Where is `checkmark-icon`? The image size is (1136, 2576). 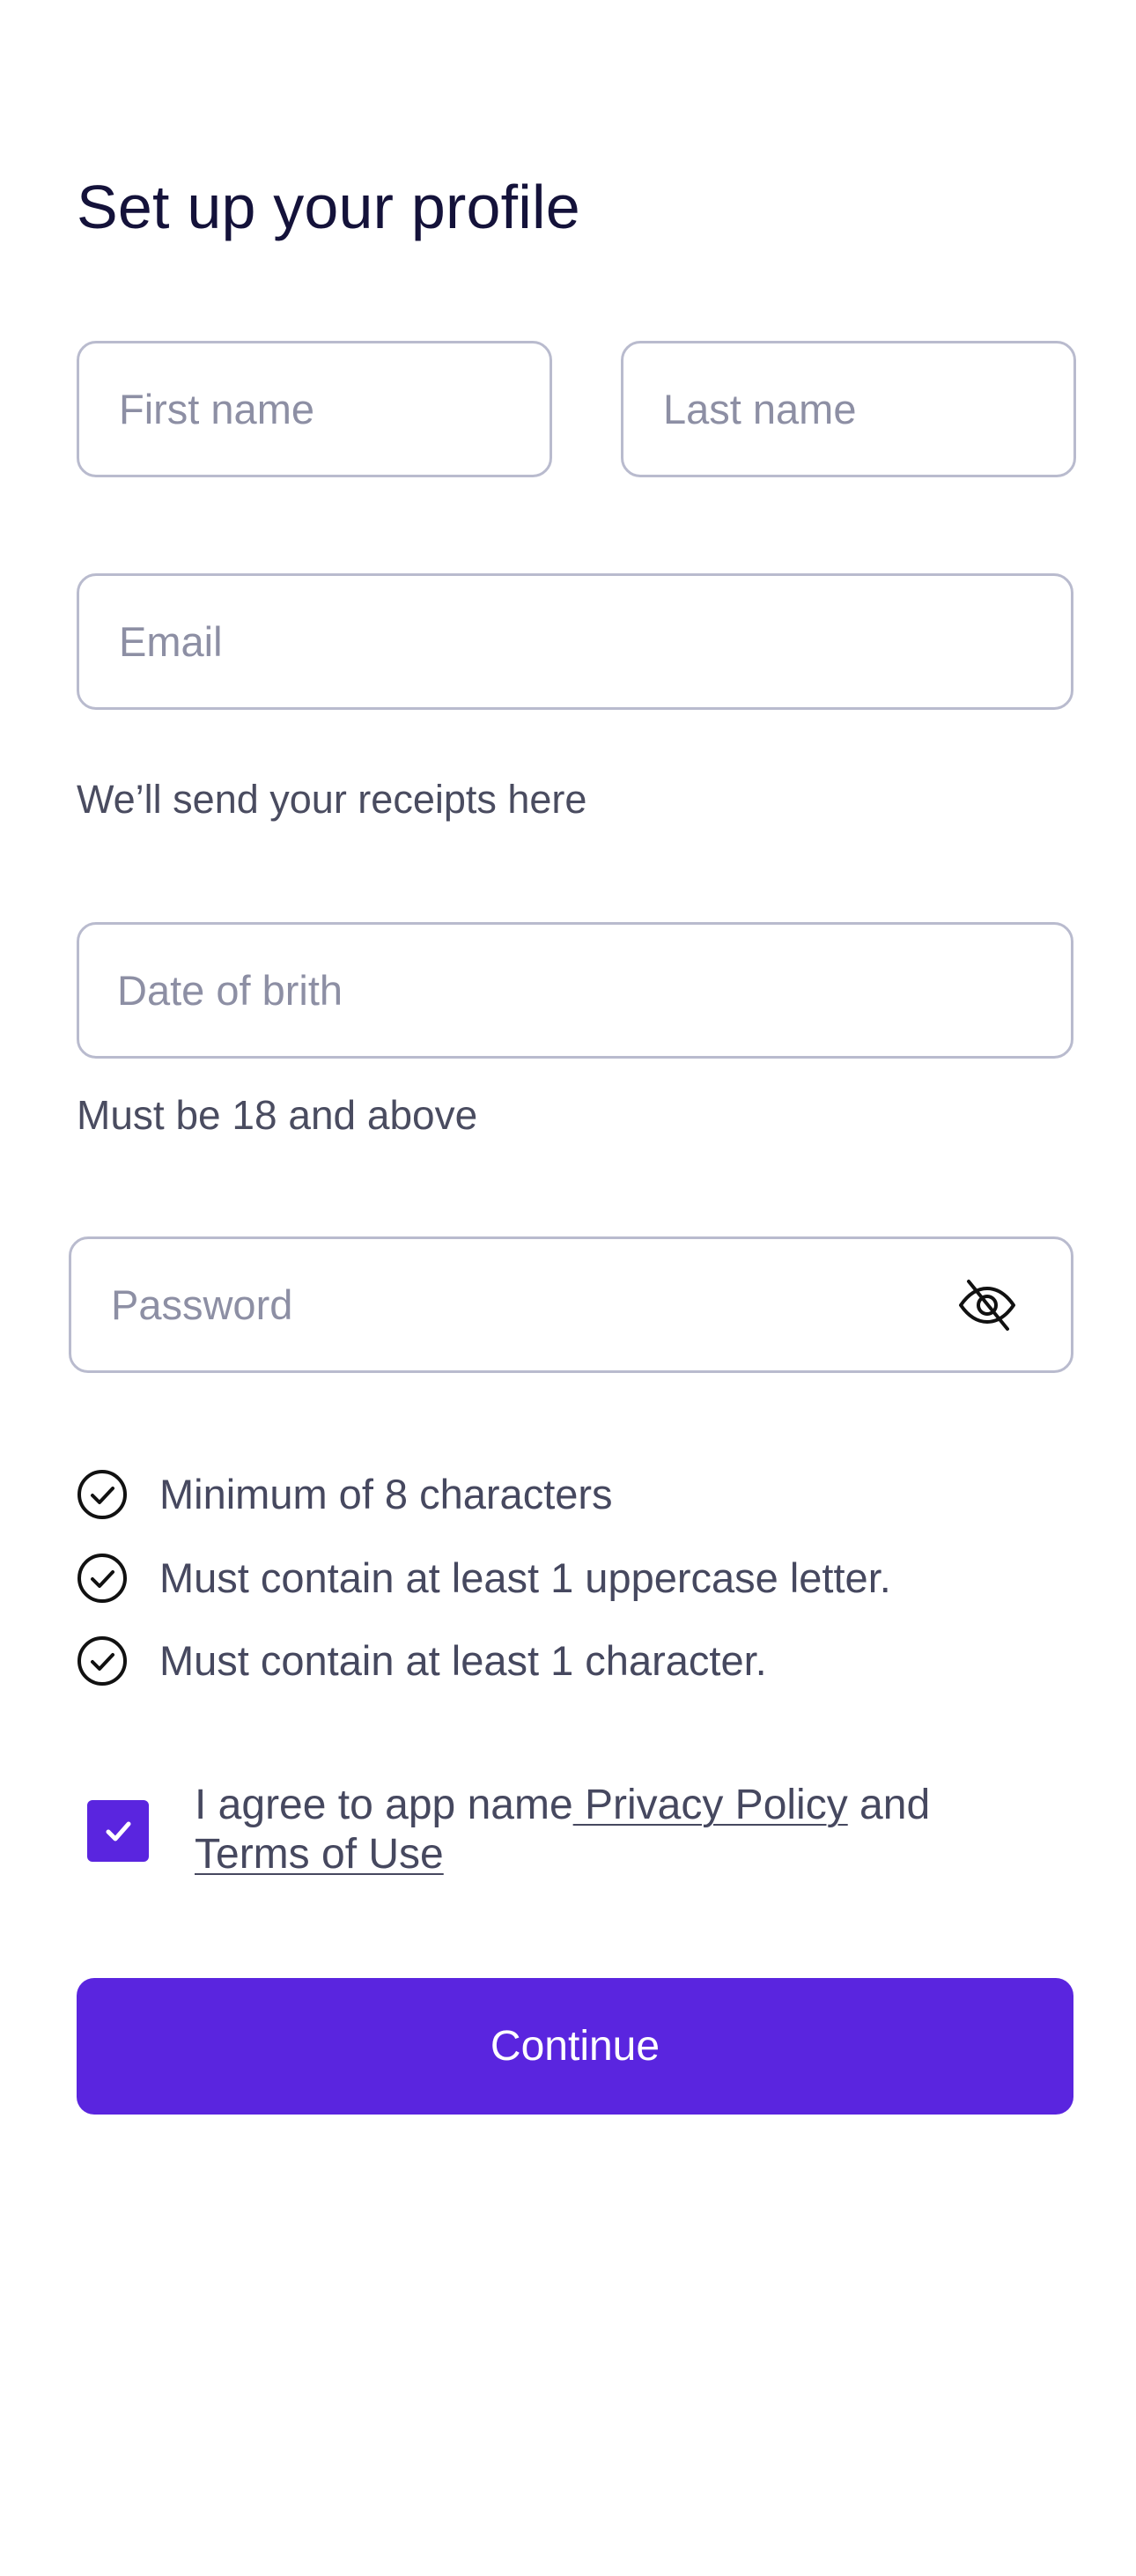
checkmark-icon is located at coordinates (118, 1831).